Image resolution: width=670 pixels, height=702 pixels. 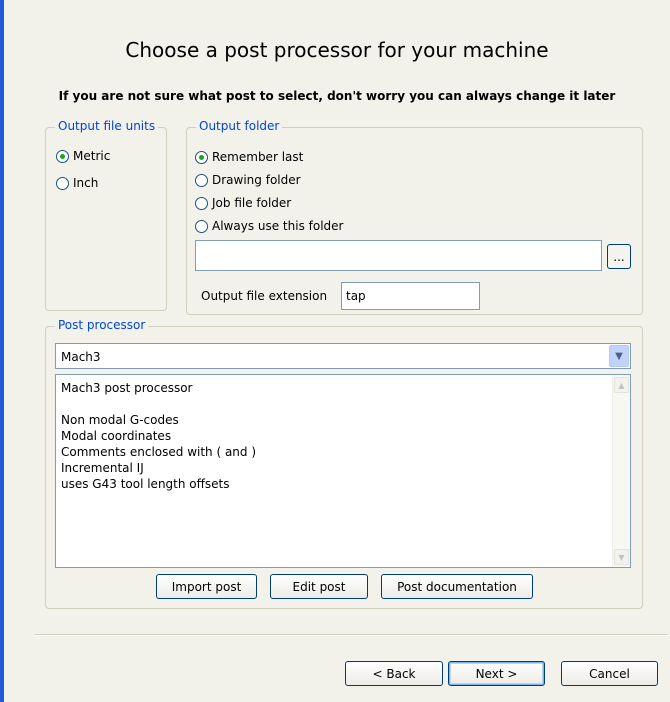 What do you see at coordinates (457, 586) in the screenshot?
I see `post-documentation-button: Post documentation` at bounding box center [457, 586].